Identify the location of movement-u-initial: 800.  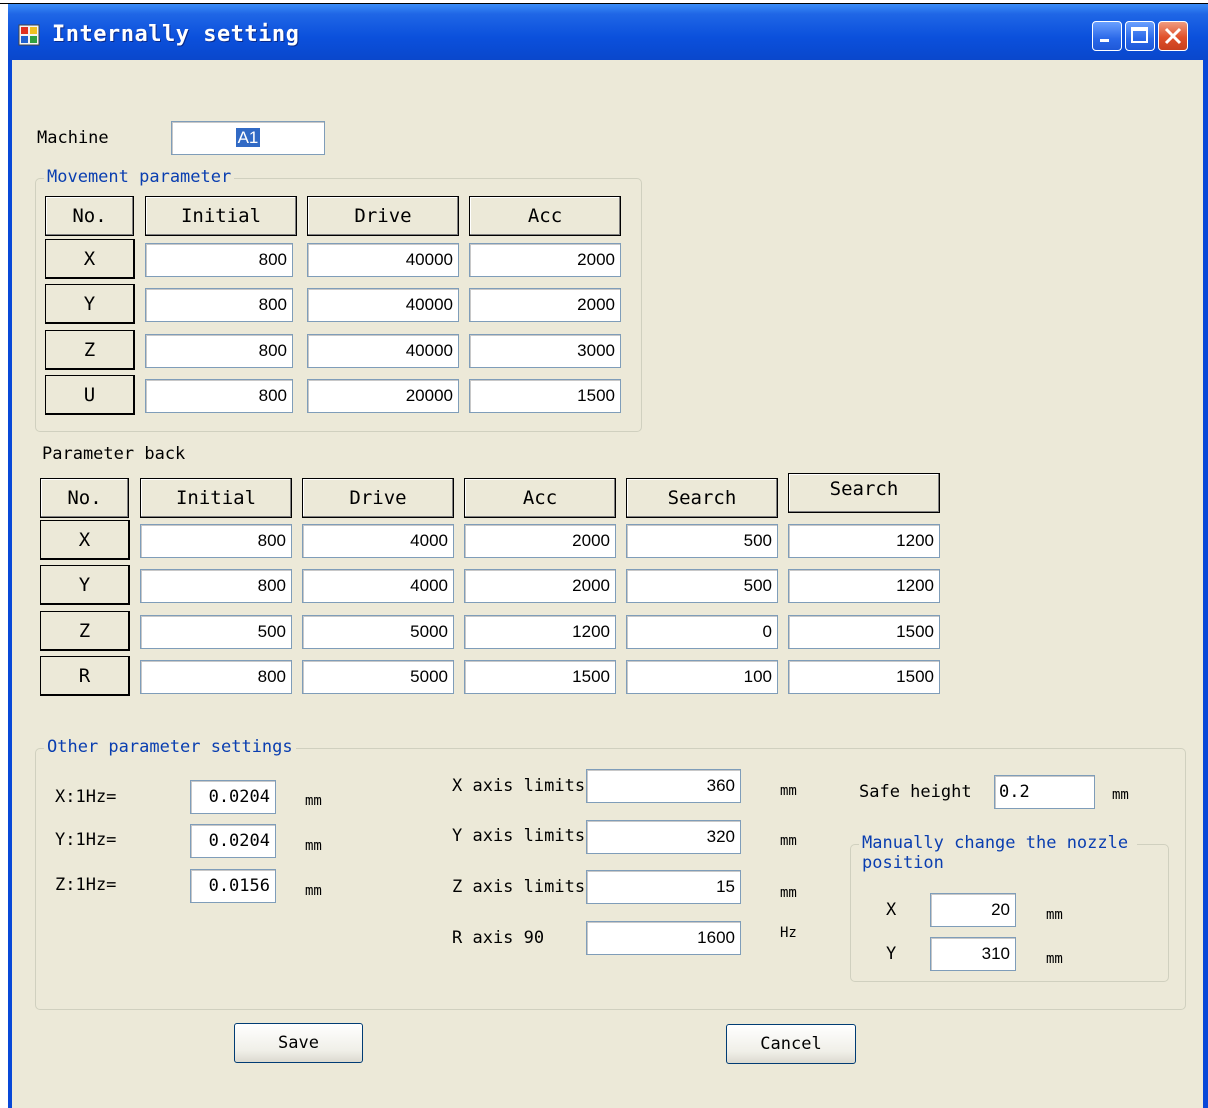
(219, 396).